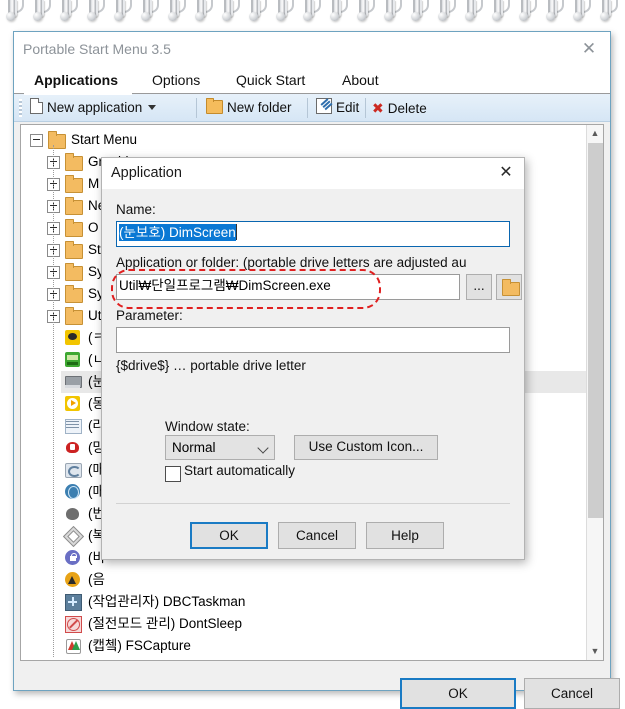 This screenshot has width=625, height=709. I want to click on main-ok-button: OK, so click(458, 693).